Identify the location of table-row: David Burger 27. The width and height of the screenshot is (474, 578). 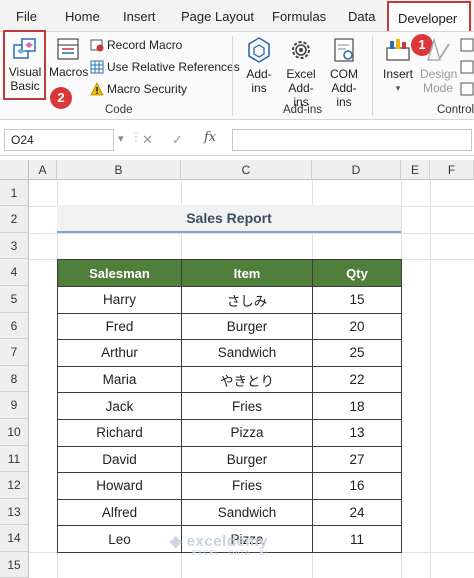
(229, 459).